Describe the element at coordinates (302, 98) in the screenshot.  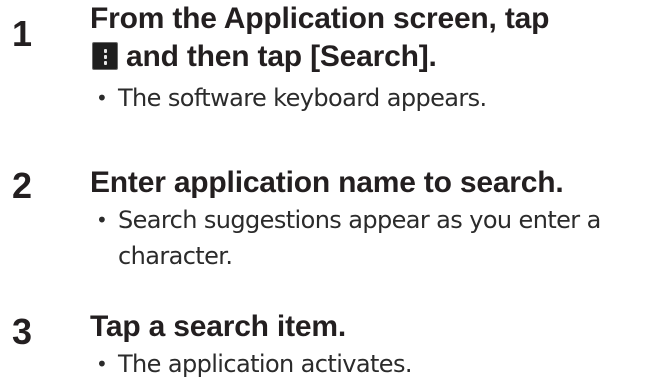
I see `step-note-text: The software keyboard appears.` at that location.